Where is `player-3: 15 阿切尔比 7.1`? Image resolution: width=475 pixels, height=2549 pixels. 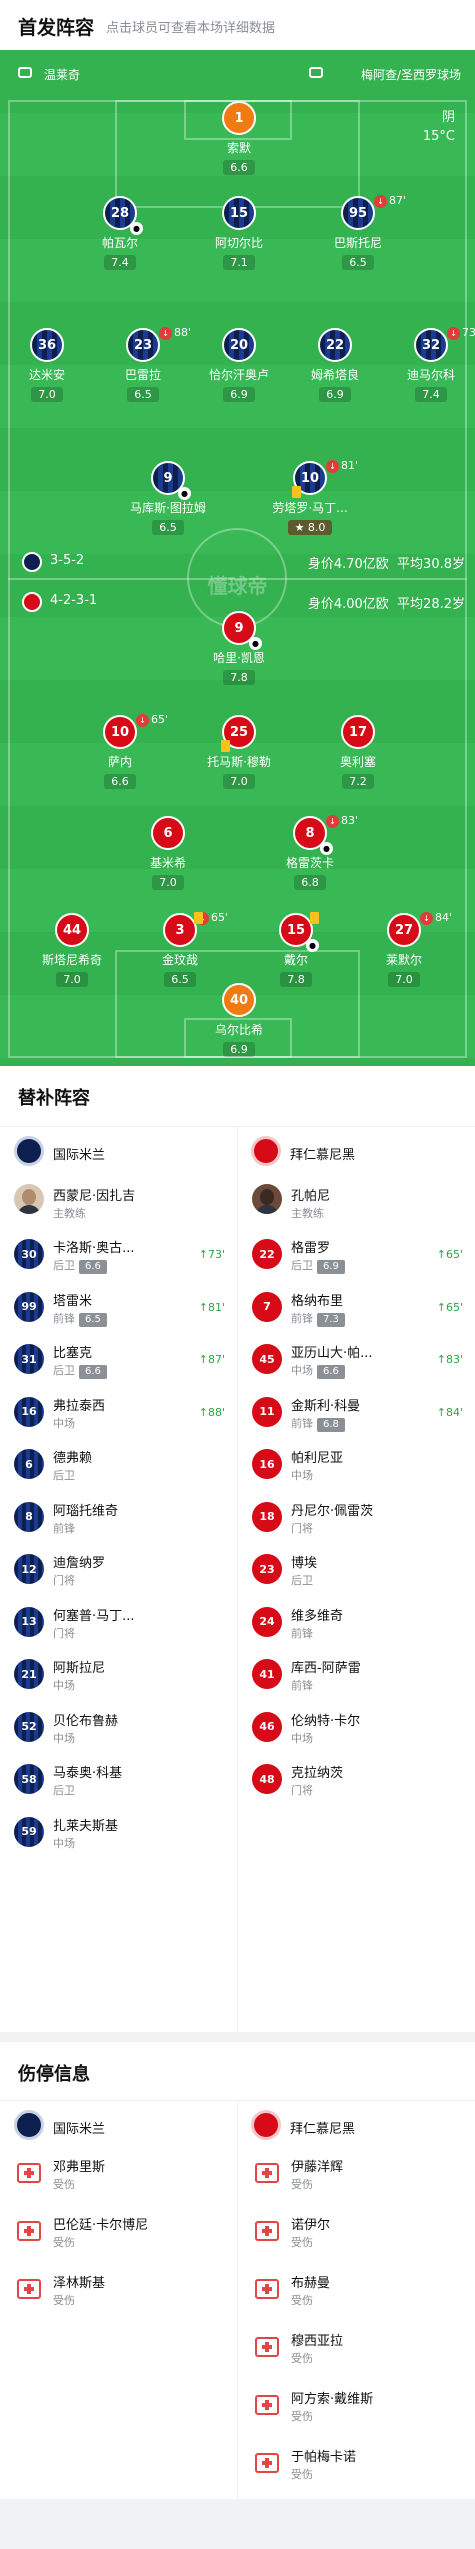
player-3: 15 阿切尔比 7.1 is located at coordinates (239, 233).